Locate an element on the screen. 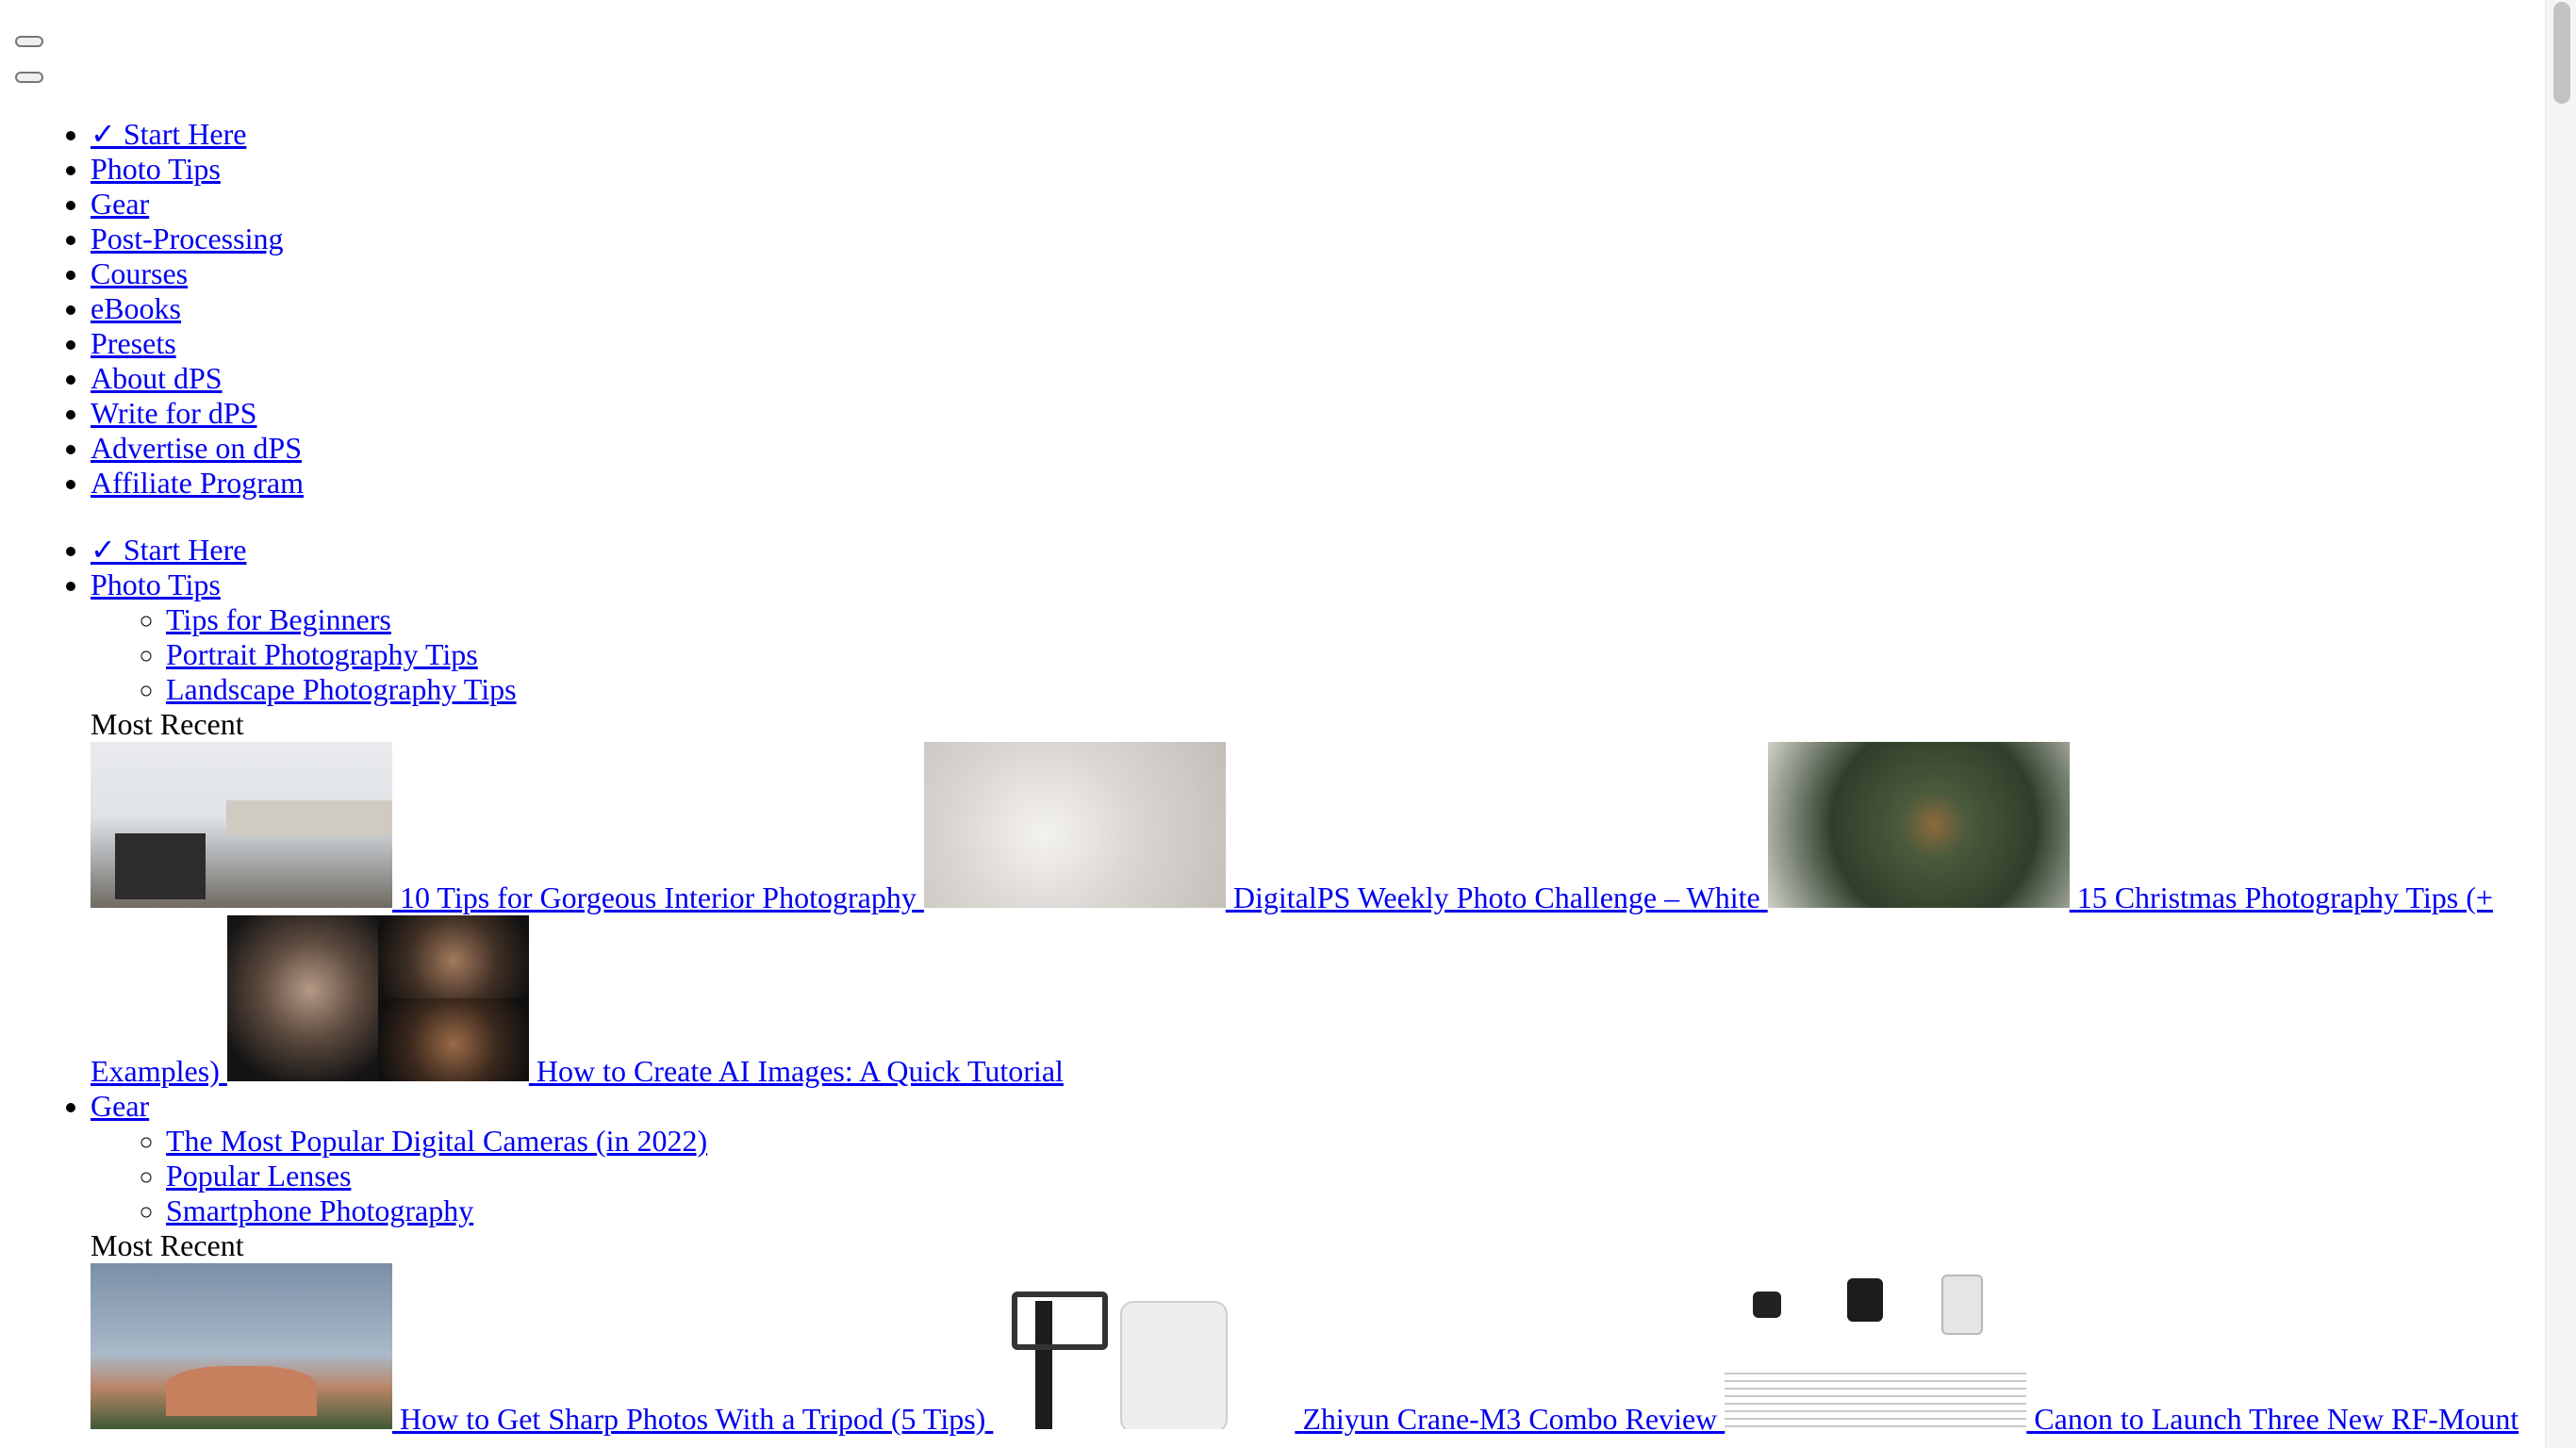 This screenshot has height=1448, width=2576. submenu-link-portrait: Portrait Photography Tips is located at coordinates (322, 654).